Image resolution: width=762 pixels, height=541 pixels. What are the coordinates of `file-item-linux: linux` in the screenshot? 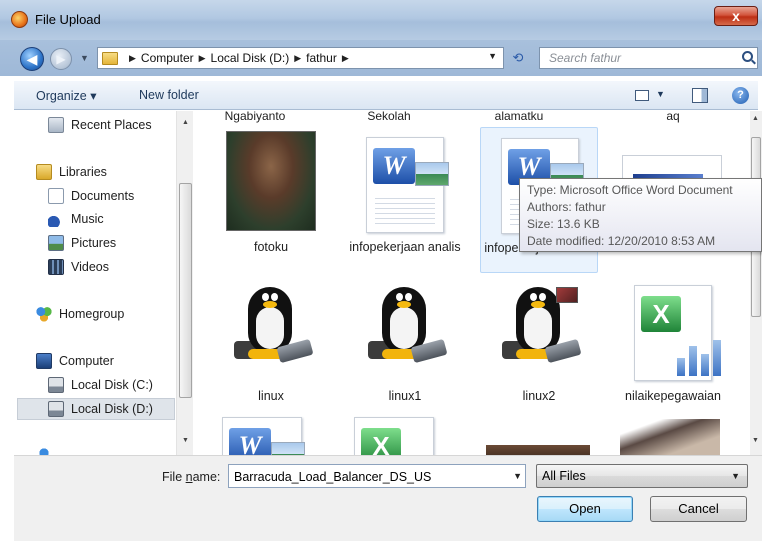 It's located at (271, 343).